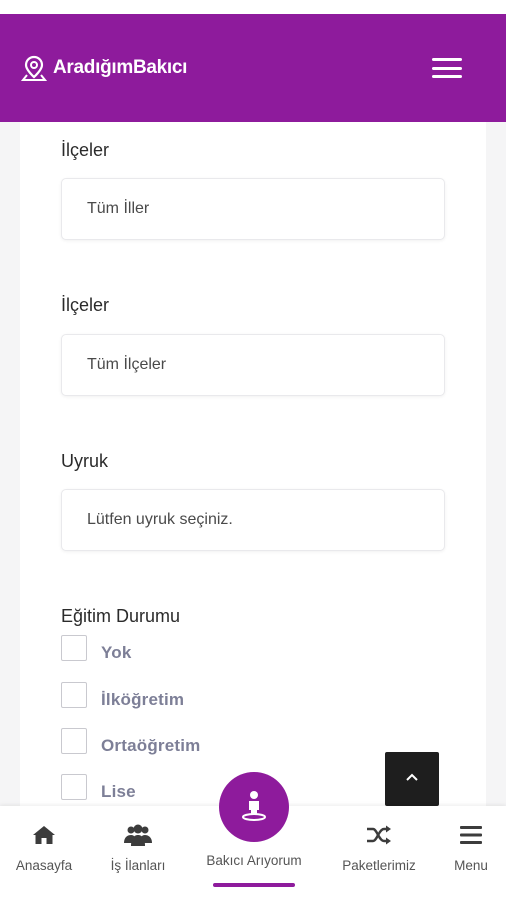 This screenshot has width=506, height=900. Describe the element at coordinates (34, 68) in the screenshot. I see `map-pin-icon` at that location.